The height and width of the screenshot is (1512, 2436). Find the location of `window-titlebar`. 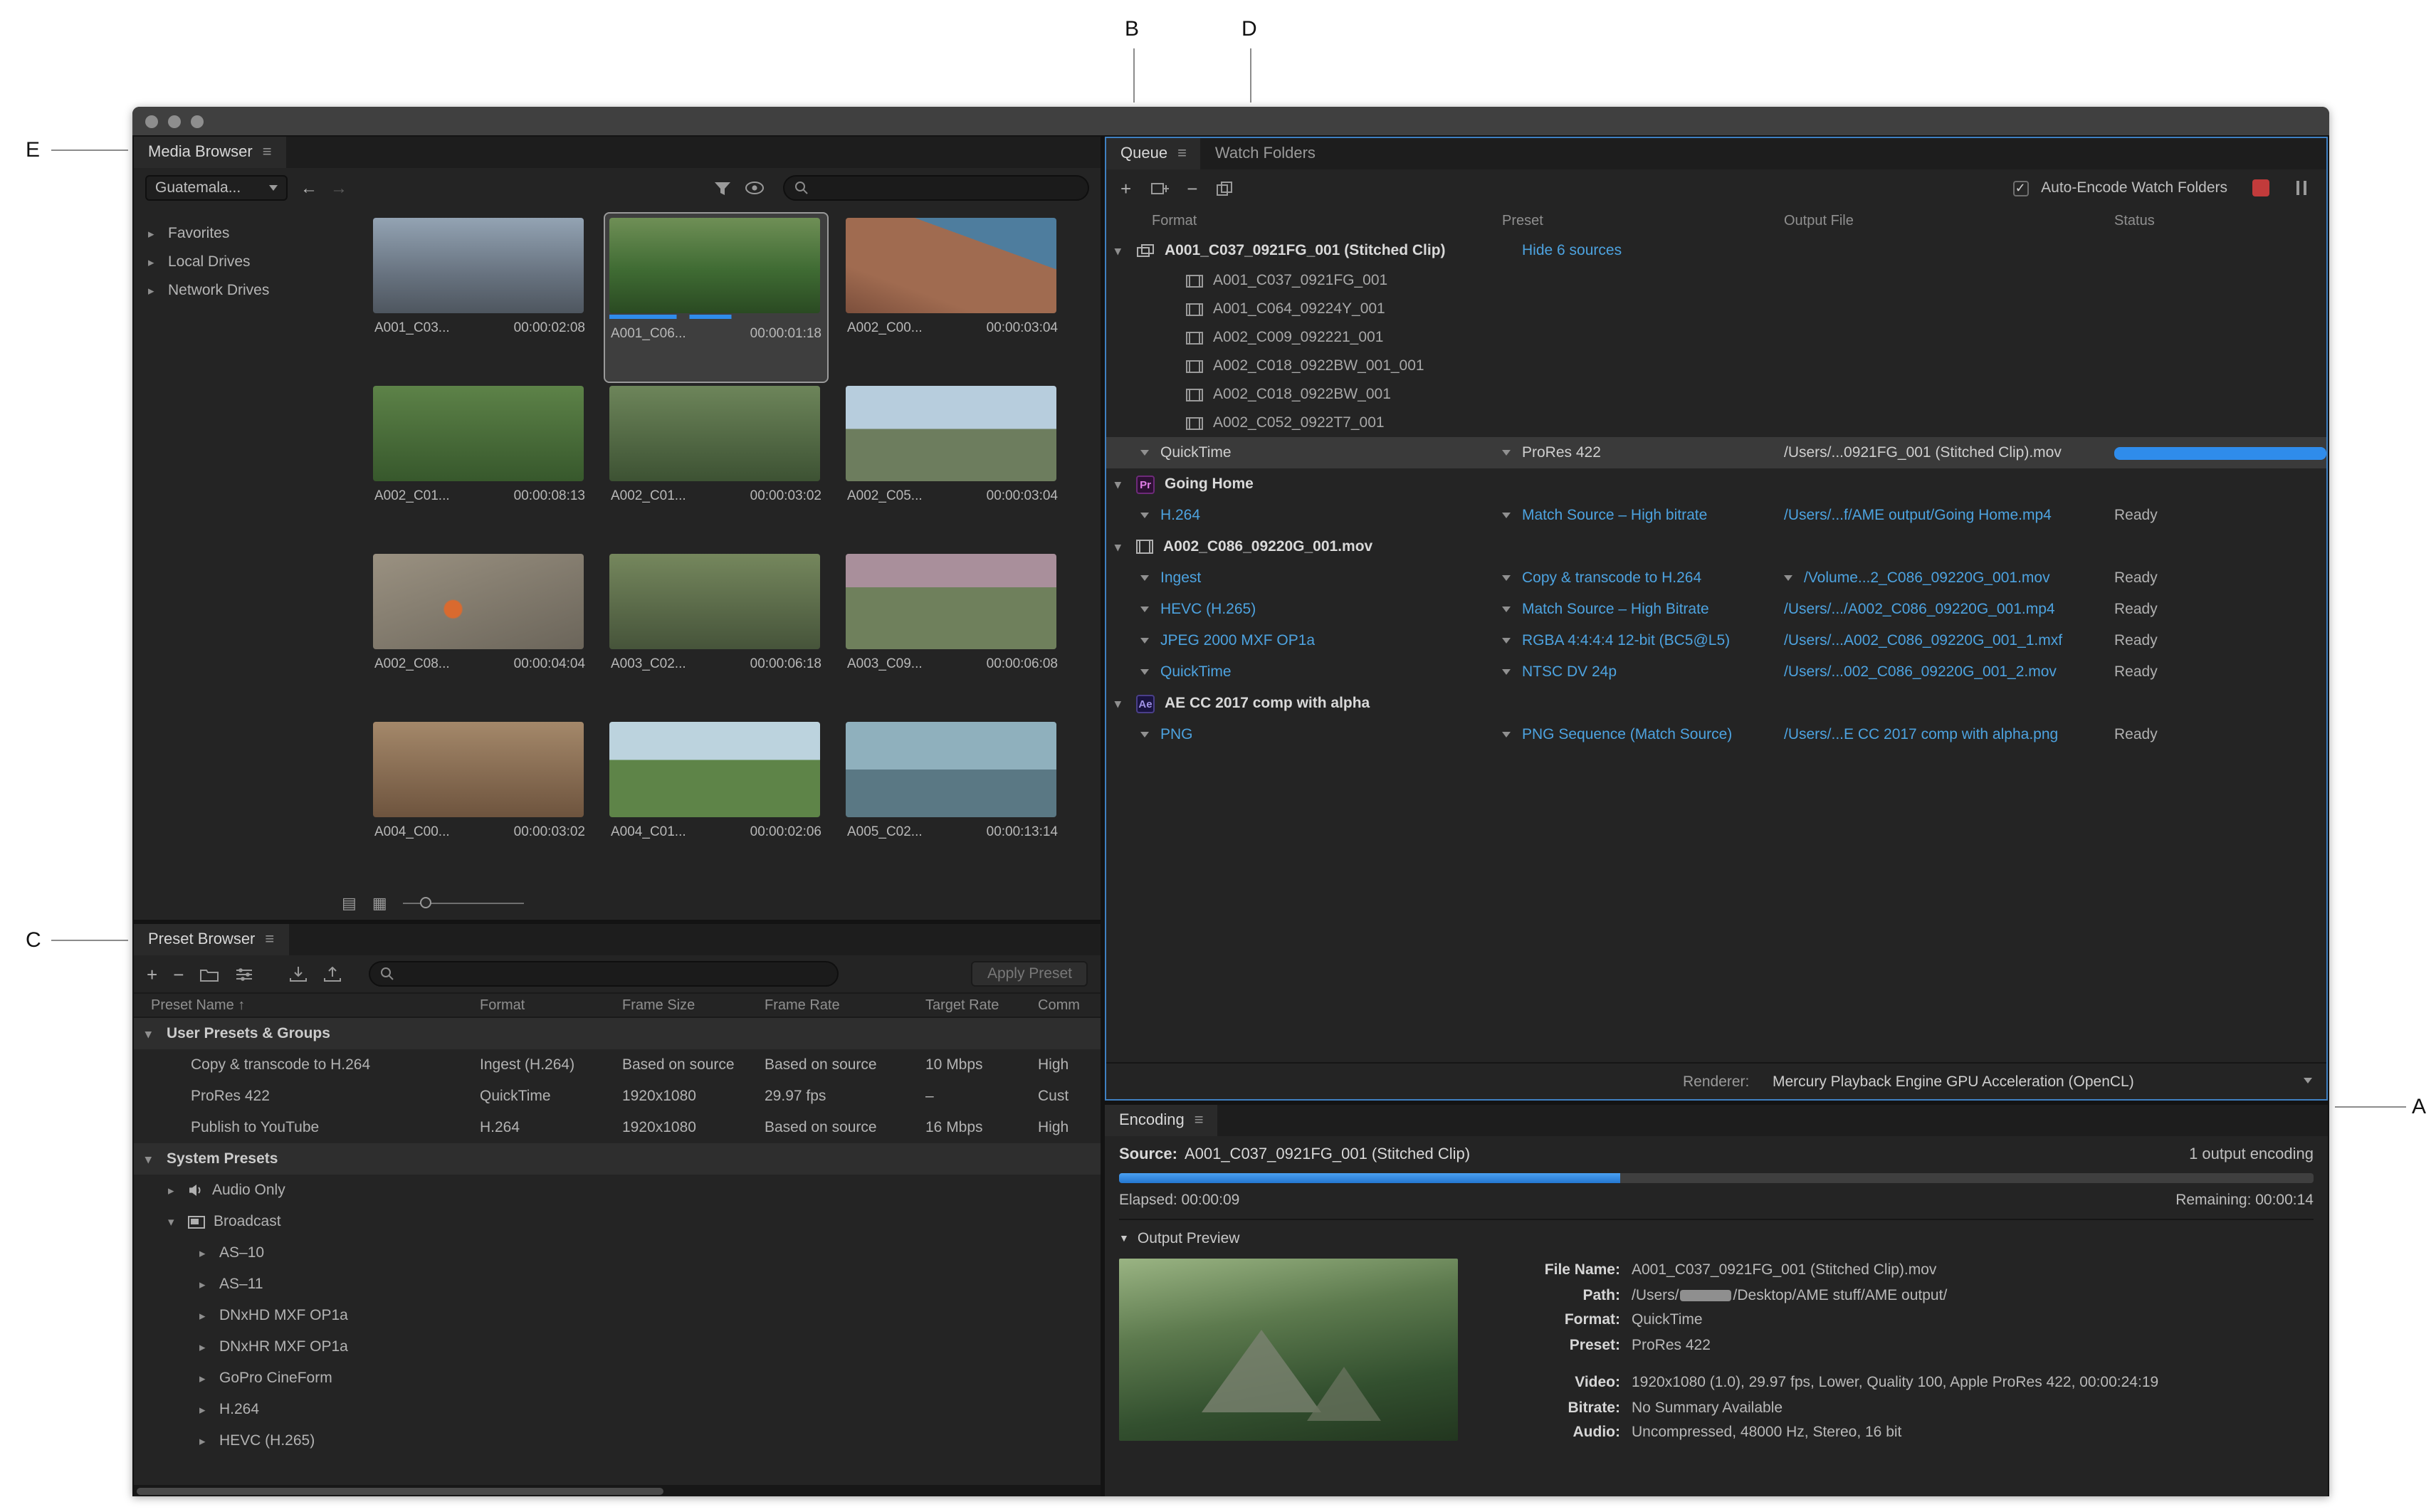

window-titlebar is located at coordinates (1230, 121).